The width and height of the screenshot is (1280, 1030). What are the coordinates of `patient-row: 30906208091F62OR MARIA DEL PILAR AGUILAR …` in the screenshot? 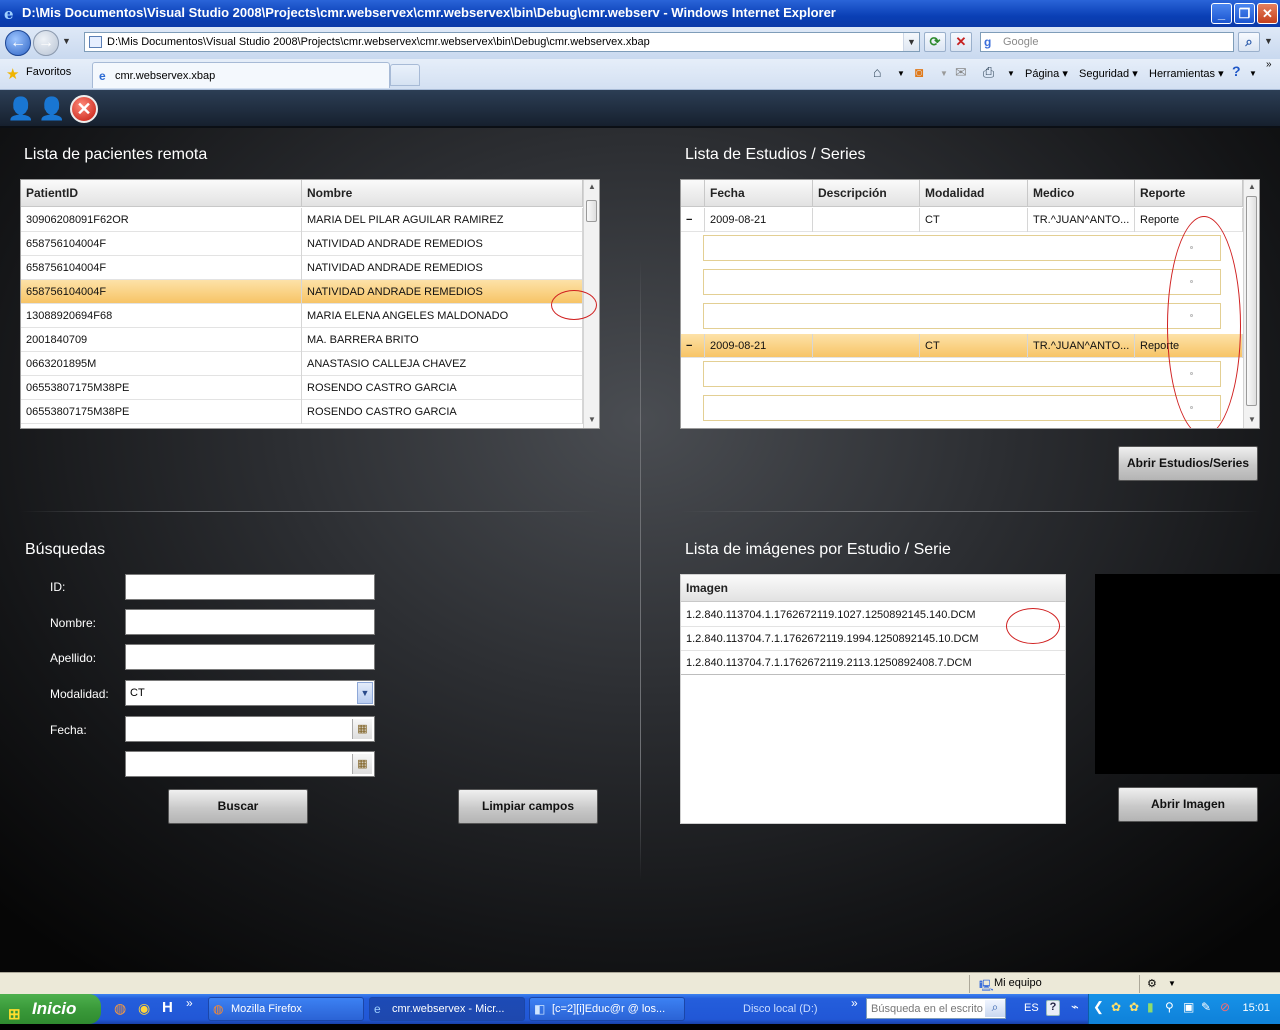 It's located at (302, 220).